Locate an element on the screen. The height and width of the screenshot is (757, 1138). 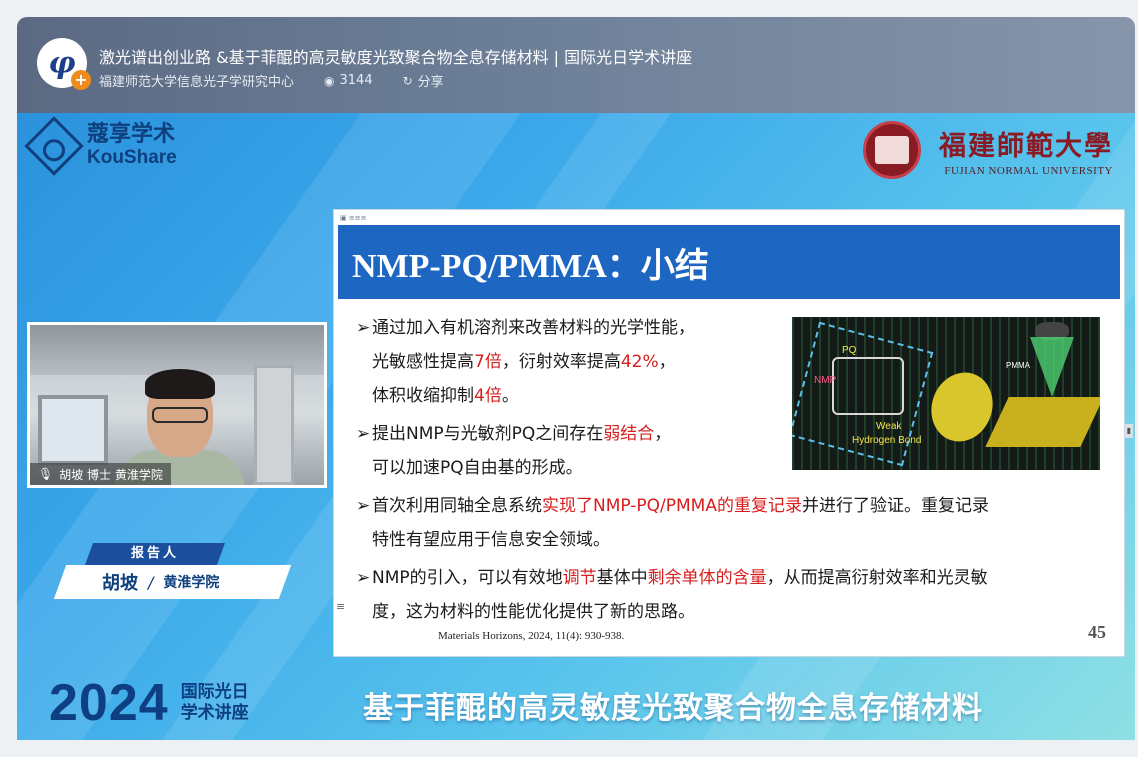
reporter-card: 胡坡 / 黄淮学院 is located at coordinates (172, 582).